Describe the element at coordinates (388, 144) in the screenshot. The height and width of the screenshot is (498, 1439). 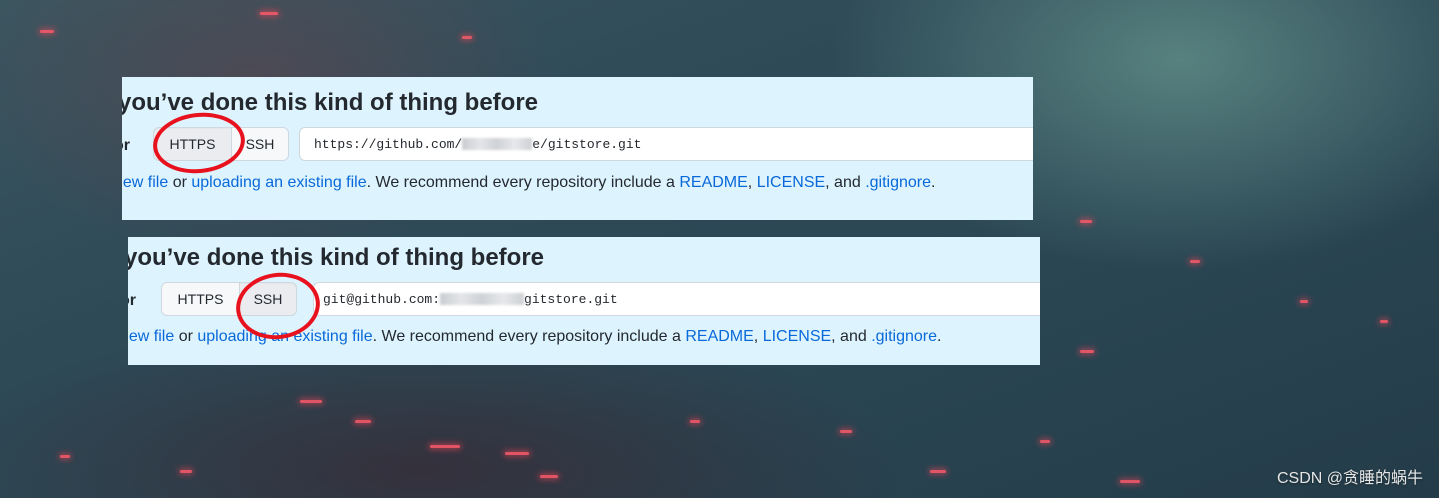
I see `clone-url-prefix: https://github.com/` at that location.